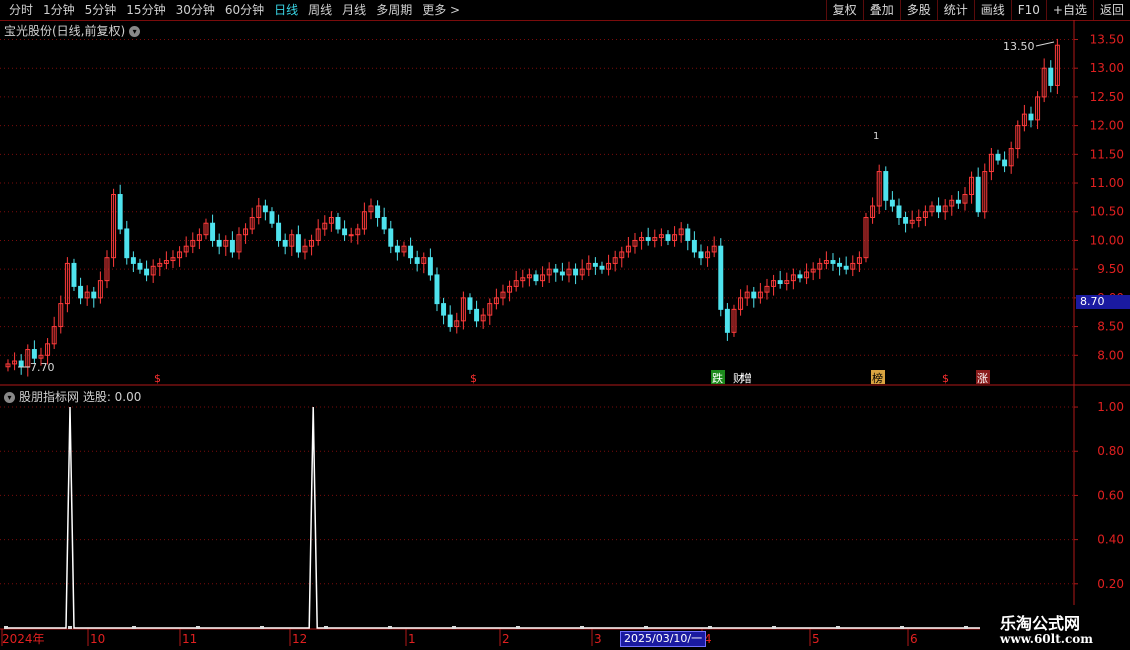 The image size is (1130, 650). Describe the element at coordinates (299, 639) in the screenshot. I see `date-label-3: 12` at that location.